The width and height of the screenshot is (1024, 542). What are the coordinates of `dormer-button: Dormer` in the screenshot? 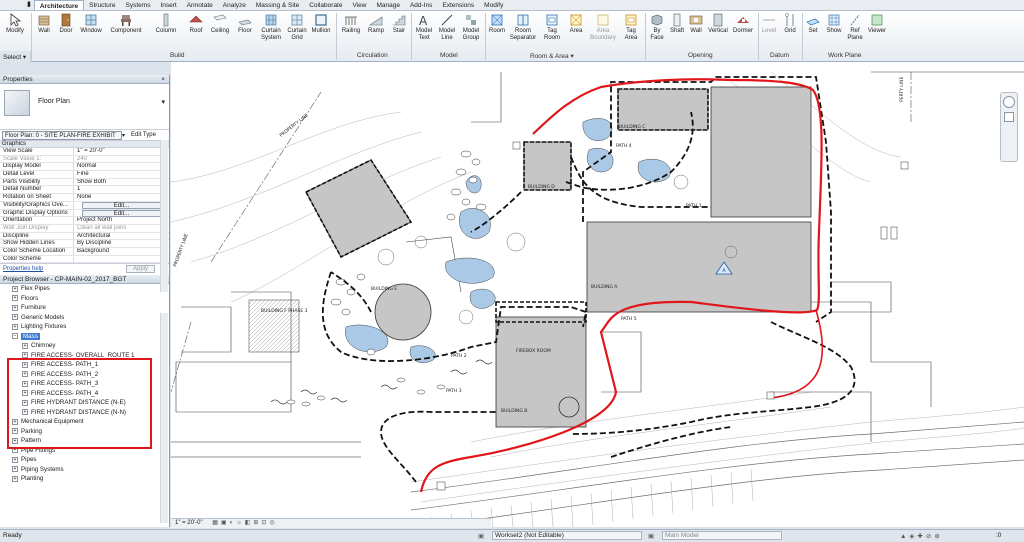 It's located at (743, 24).